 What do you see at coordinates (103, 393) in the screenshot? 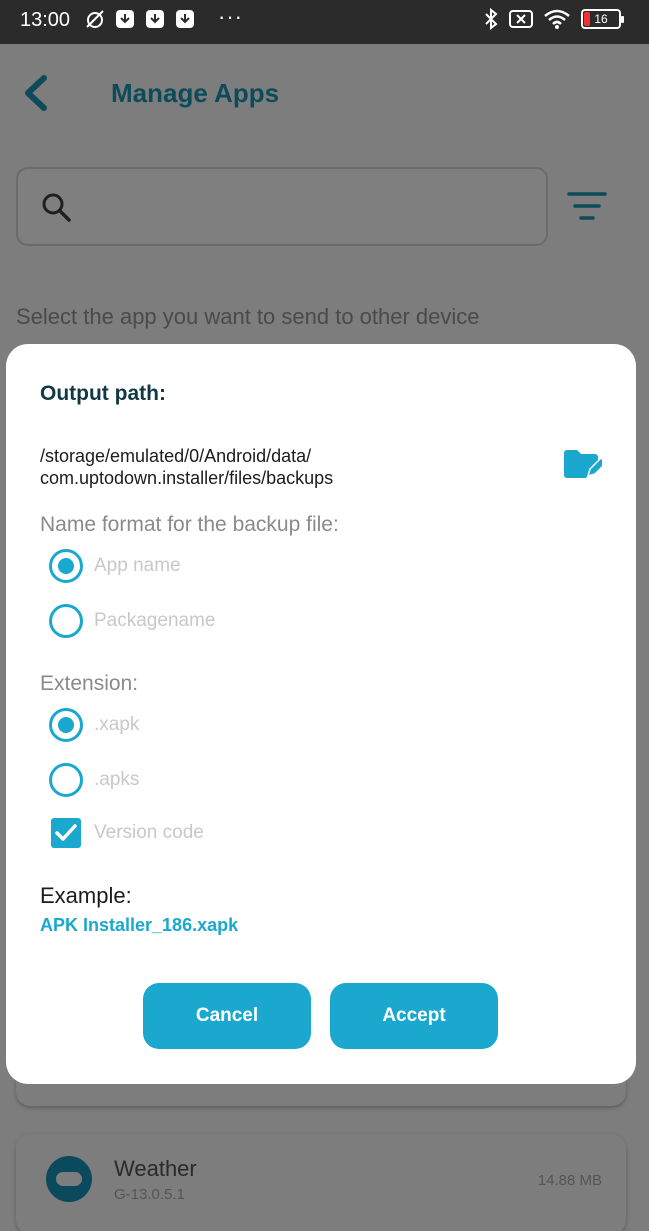
I see `dialog-title: Output path:` at bounding box center [103, 393].